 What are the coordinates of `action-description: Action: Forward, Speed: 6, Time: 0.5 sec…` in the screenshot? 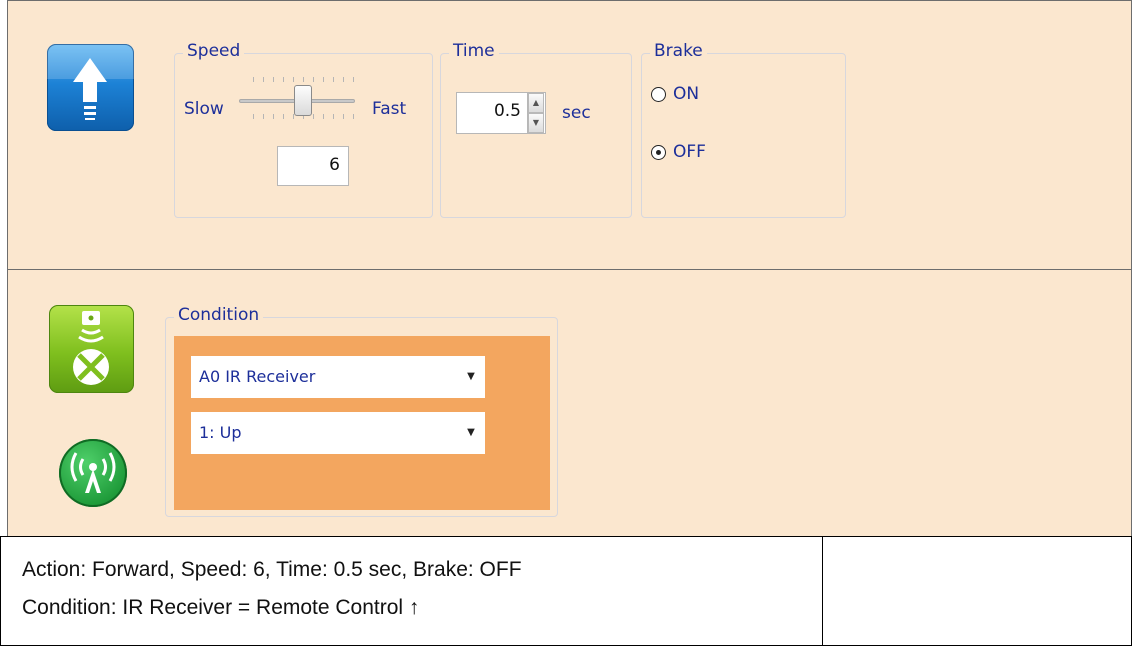 It's located at (272, 569).